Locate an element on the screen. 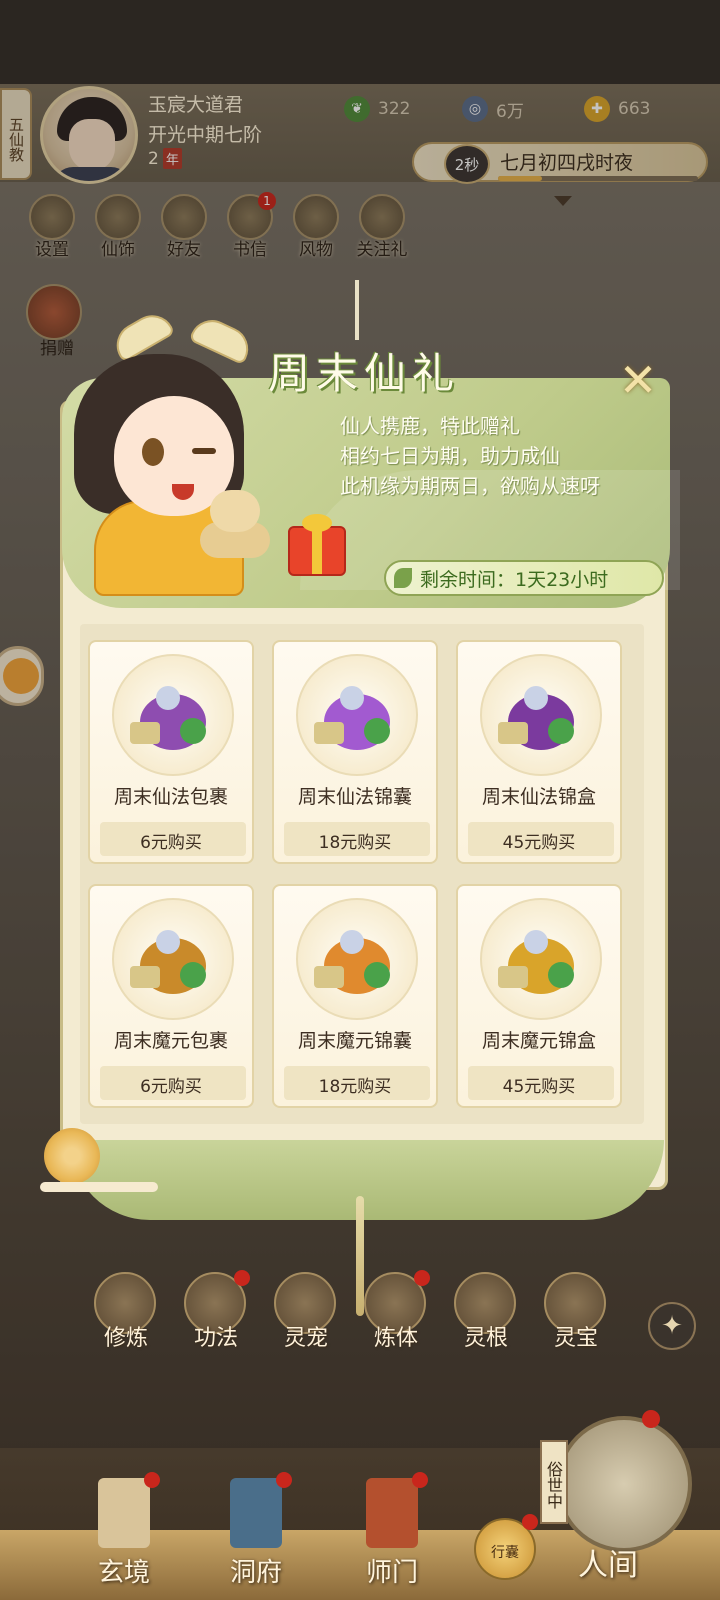  function-button: 灵宠 is located at coordinates (306, 1312).